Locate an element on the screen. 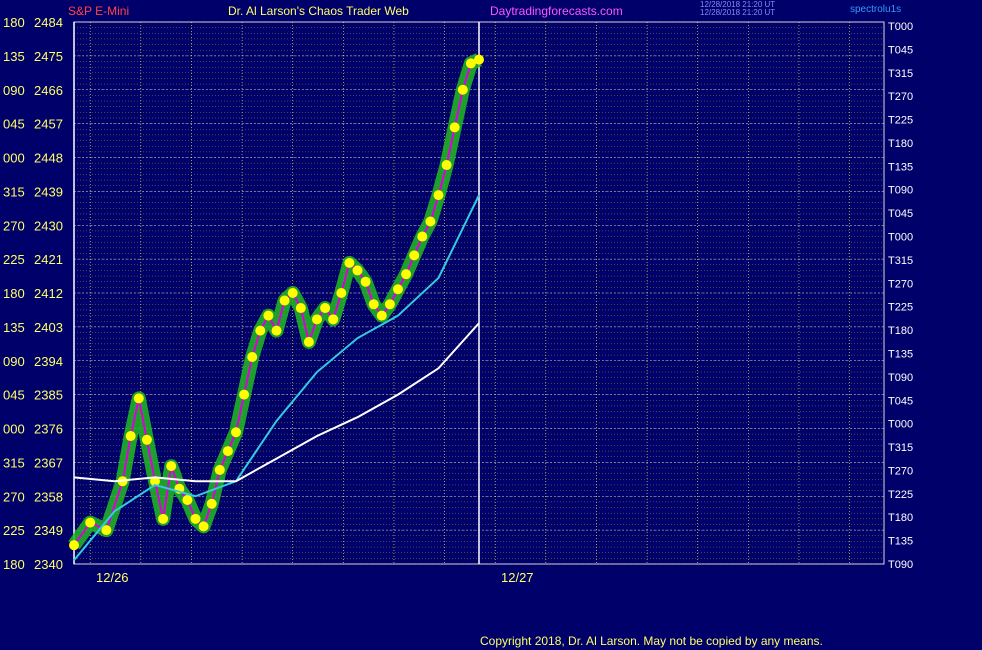  x-axis-labels: 12/26 12/27 is located at coordinates (315, 577).